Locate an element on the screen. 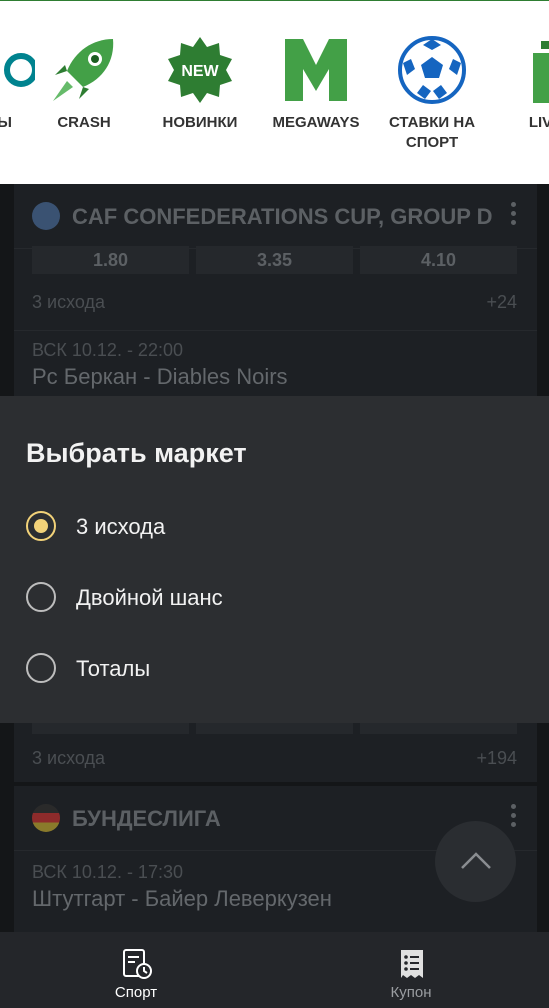 The width and height of the screenshot is (549, 1008). market-option-double-chance: Двойной шанс is located at coordinates (276, 597).